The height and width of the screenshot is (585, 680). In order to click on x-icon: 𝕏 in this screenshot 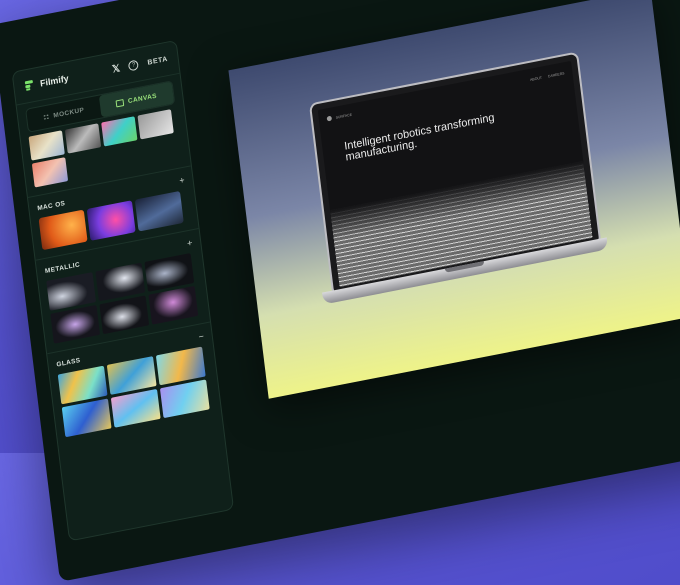, I will do `click(115, 69)`.